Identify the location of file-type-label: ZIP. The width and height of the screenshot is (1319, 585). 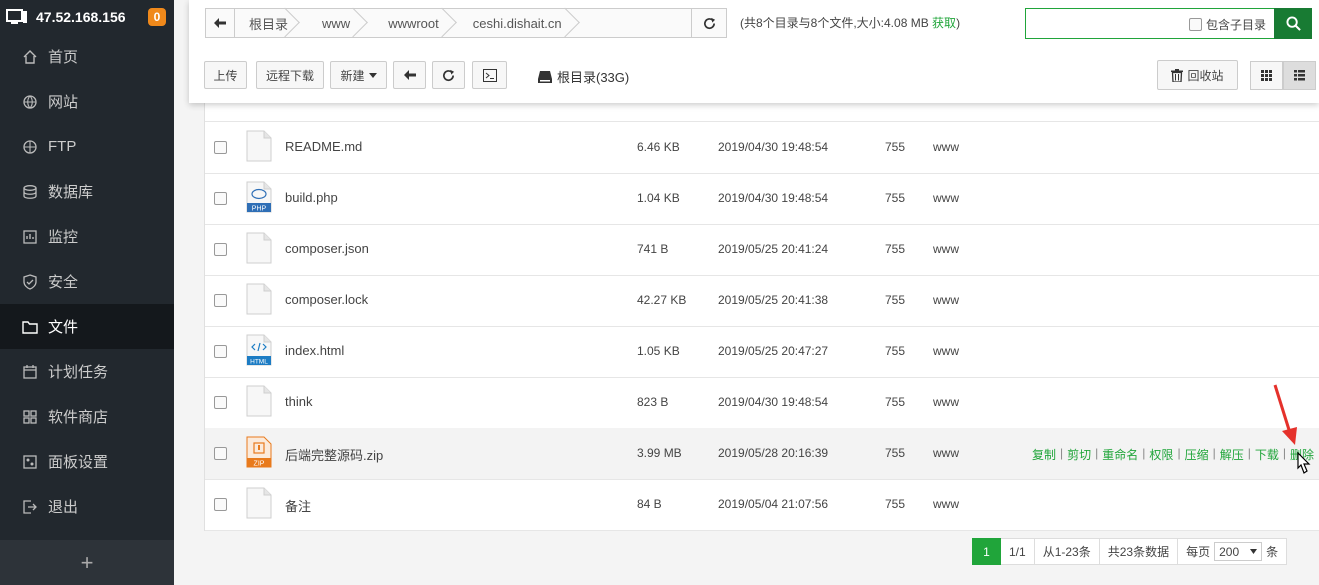
(259, 464).